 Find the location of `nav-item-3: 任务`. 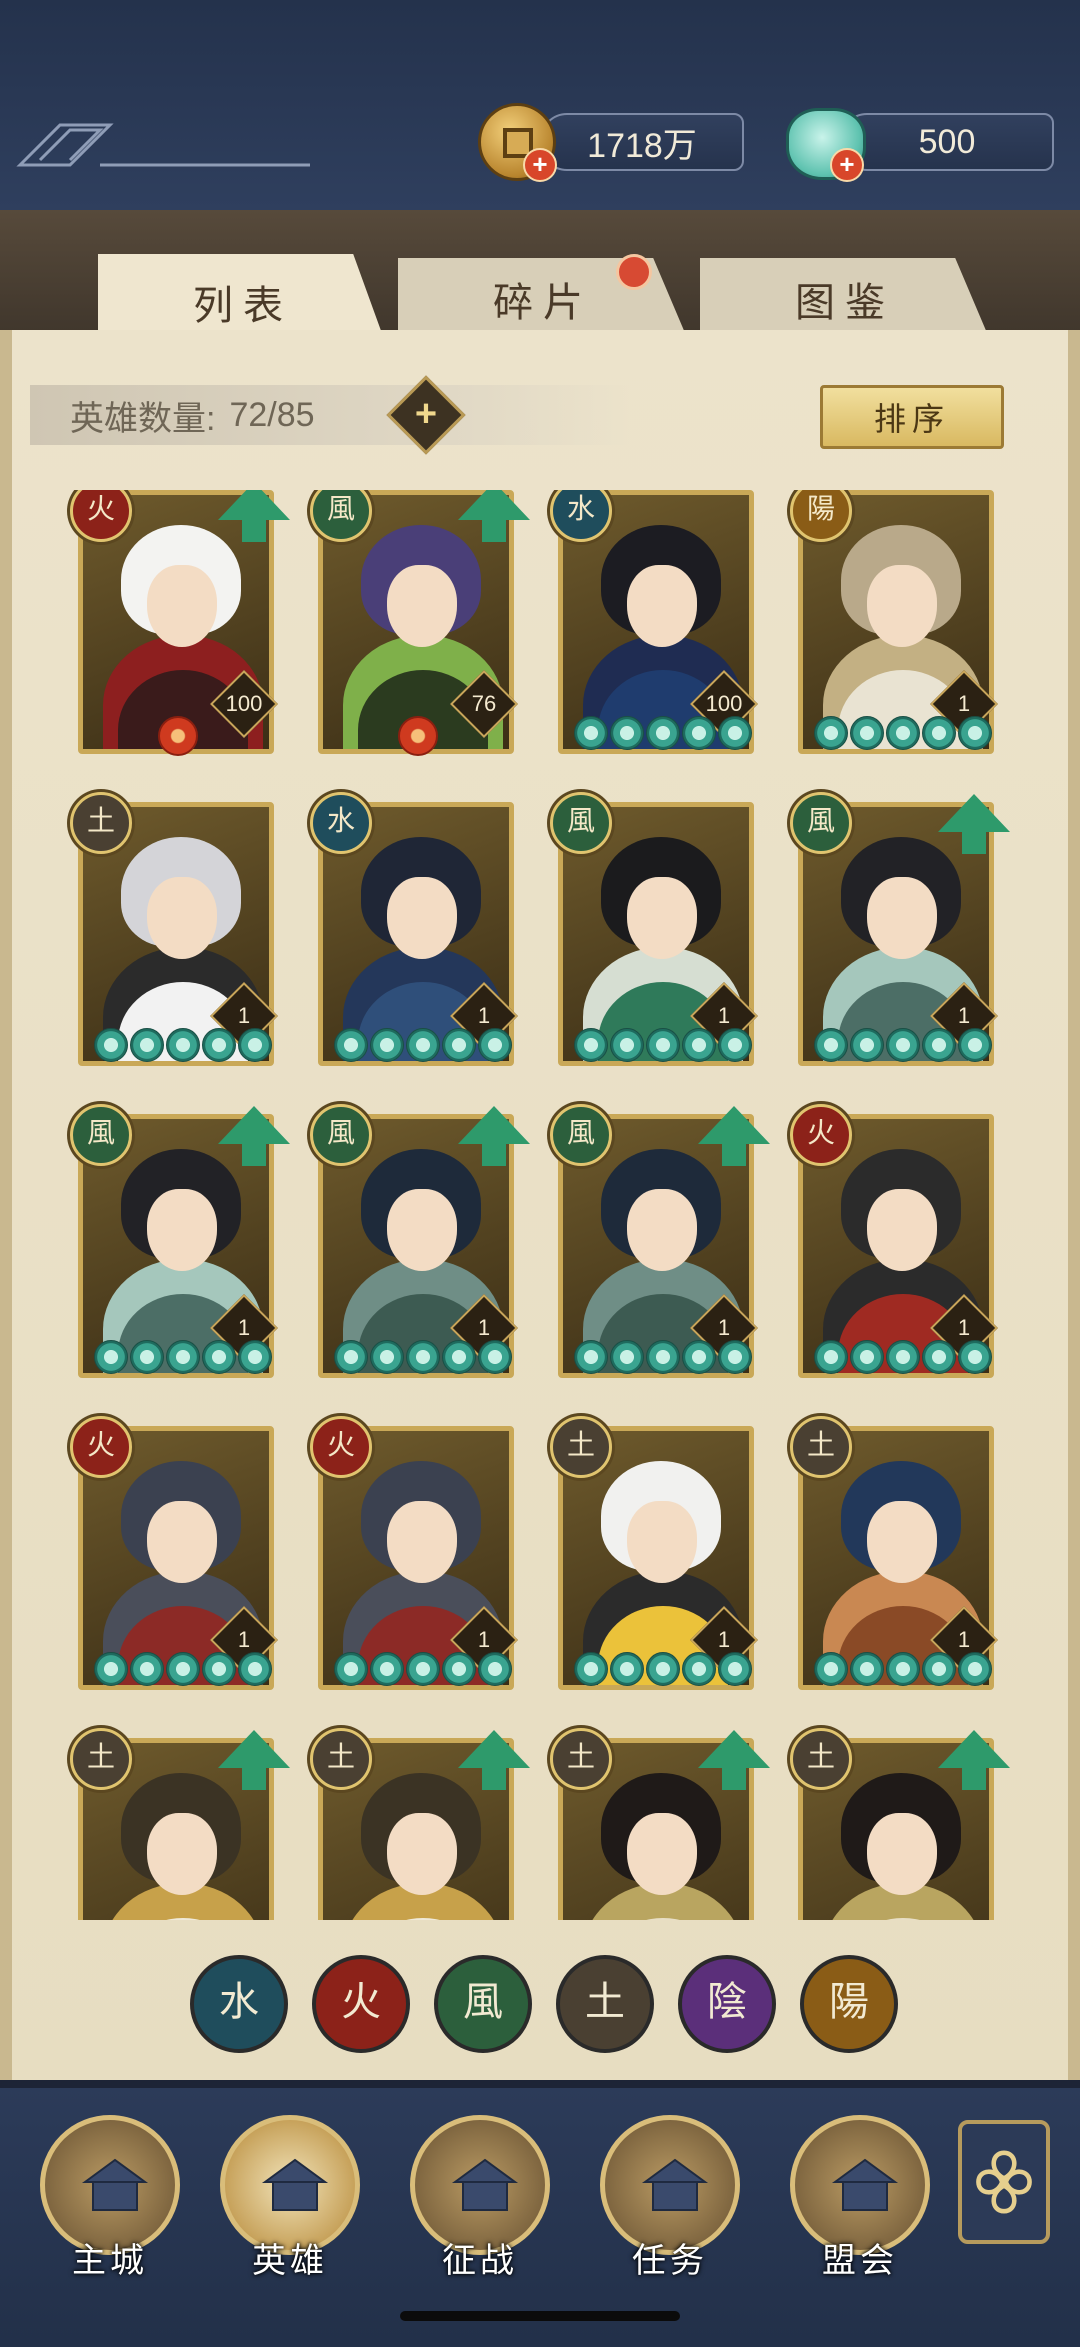

nav-item-3: 任务 is located at coordinates (675, 2210).